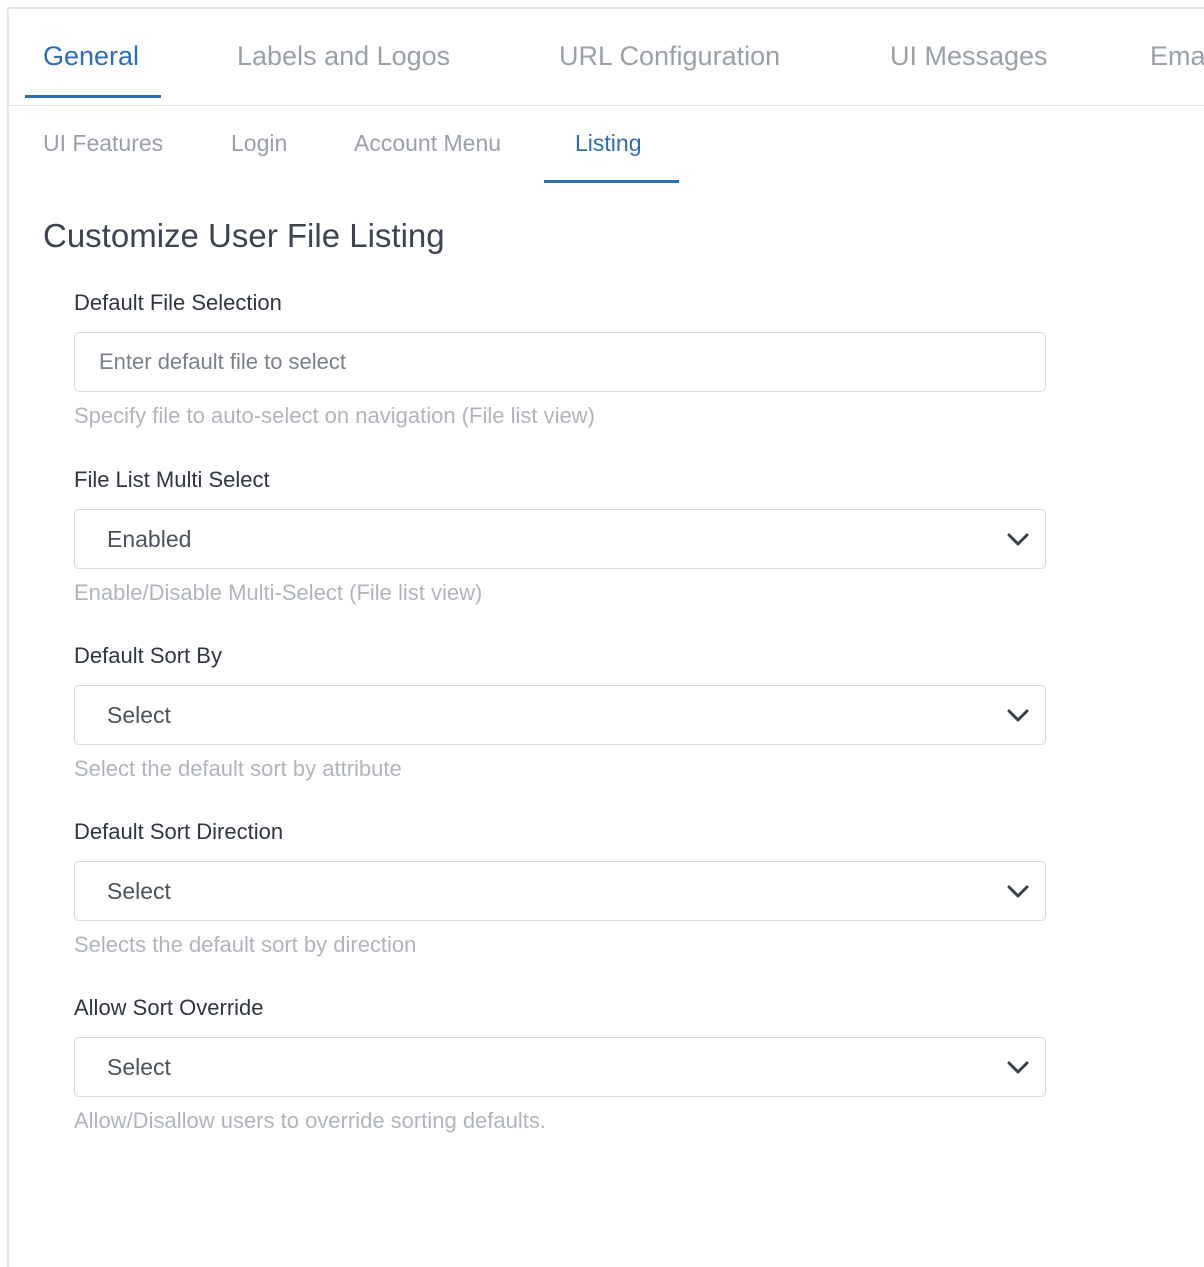 This screenshot has width=1204, height=1267. Describe the element at coordinates (148, 655) in the screenshot. I see `default-sort-by-label: Default Sort By` at that location.